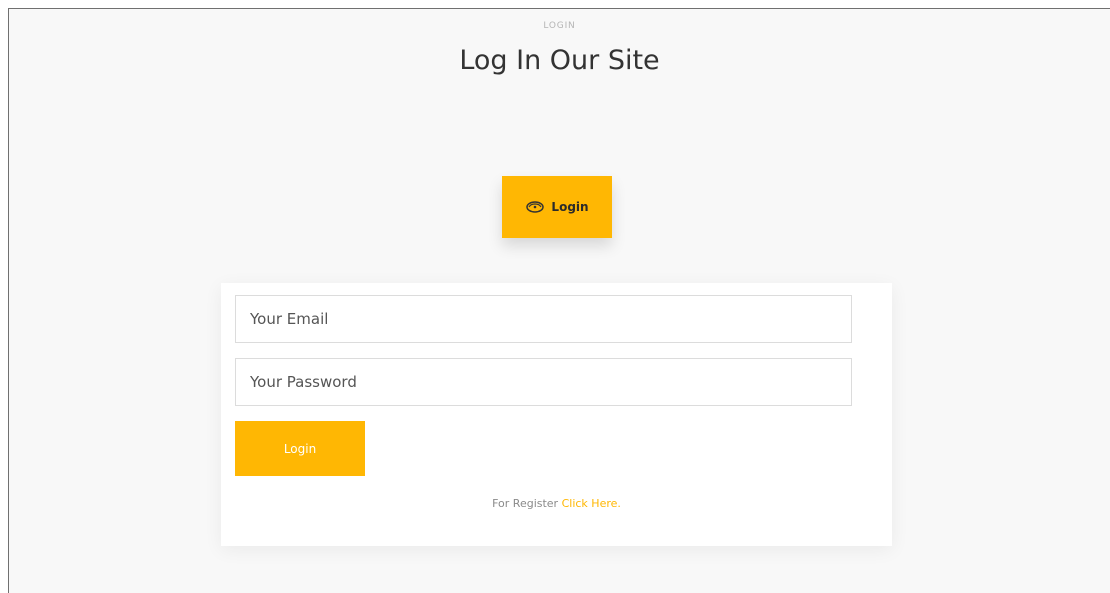 The width and height of the screenshot is (1110, 593). What do you see at coordinates (543, 319) in the screenshot?
I see `email-field` at bounding box center [543, 319].